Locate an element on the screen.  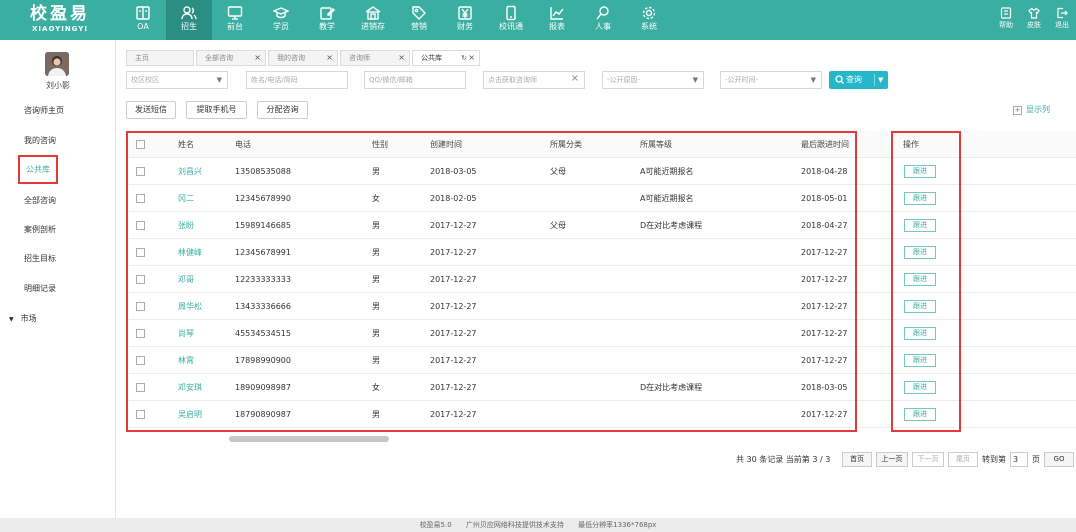
first-page-button: 首页 is located at coordinates (857, 459).